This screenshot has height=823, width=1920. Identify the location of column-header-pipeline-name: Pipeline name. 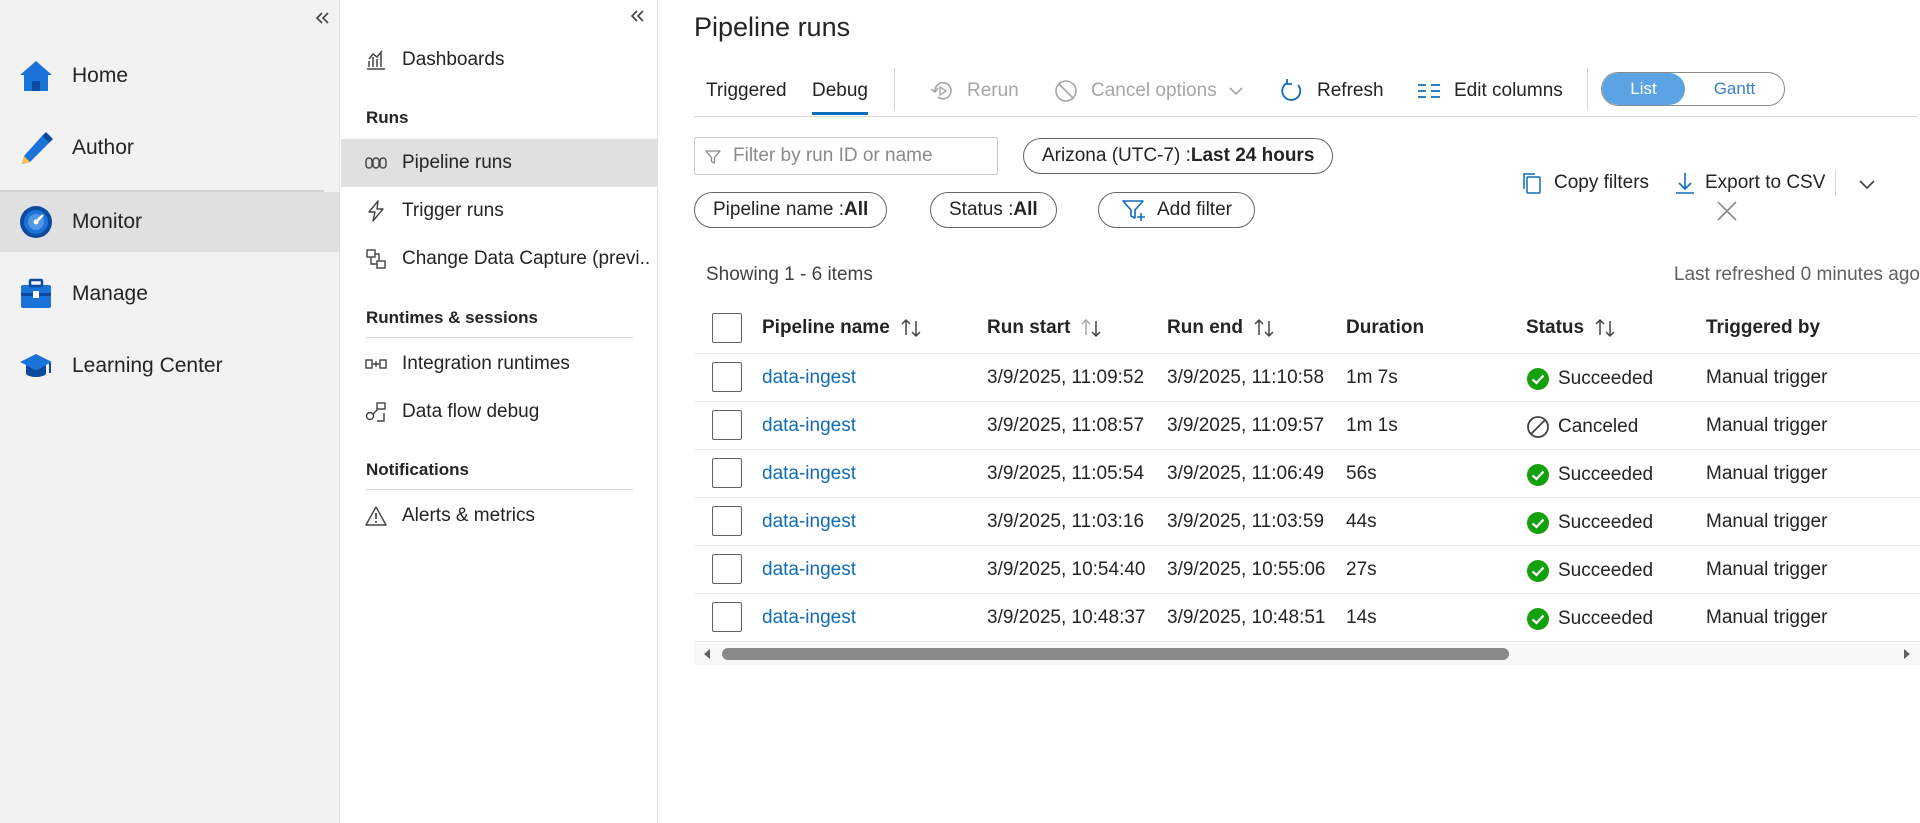
(842, 328).